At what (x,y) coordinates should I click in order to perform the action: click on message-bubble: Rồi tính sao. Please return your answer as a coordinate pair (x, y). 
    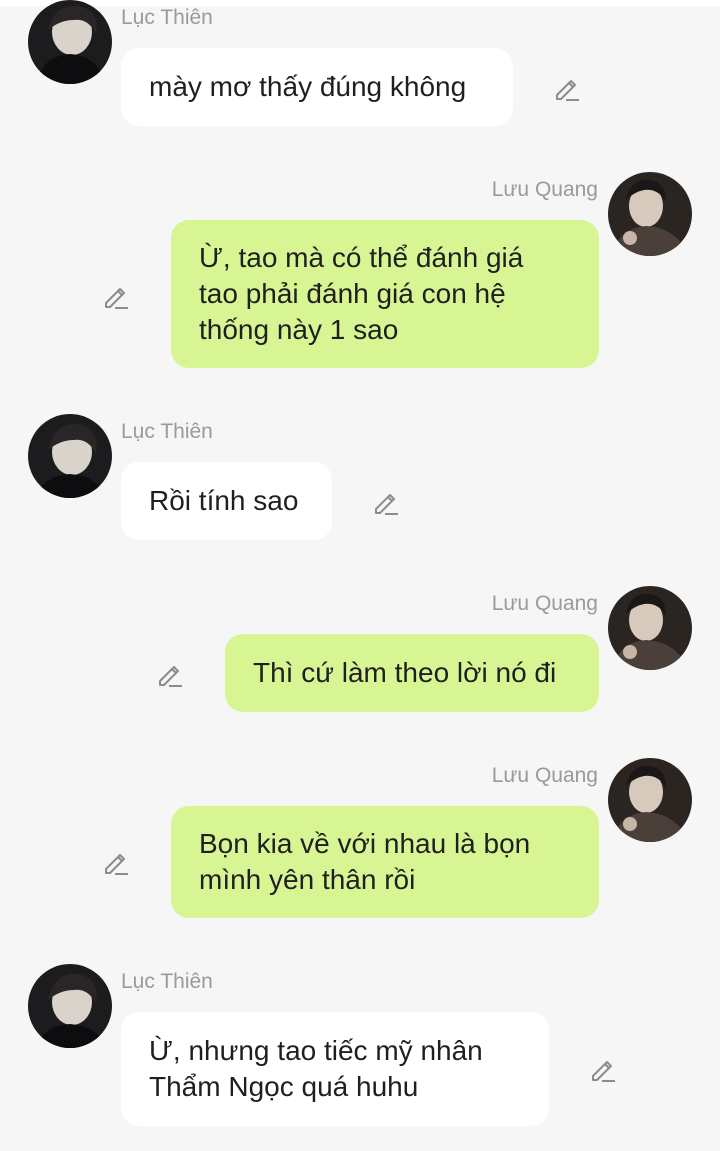
    Looking at the image, I should click on (226, 501).